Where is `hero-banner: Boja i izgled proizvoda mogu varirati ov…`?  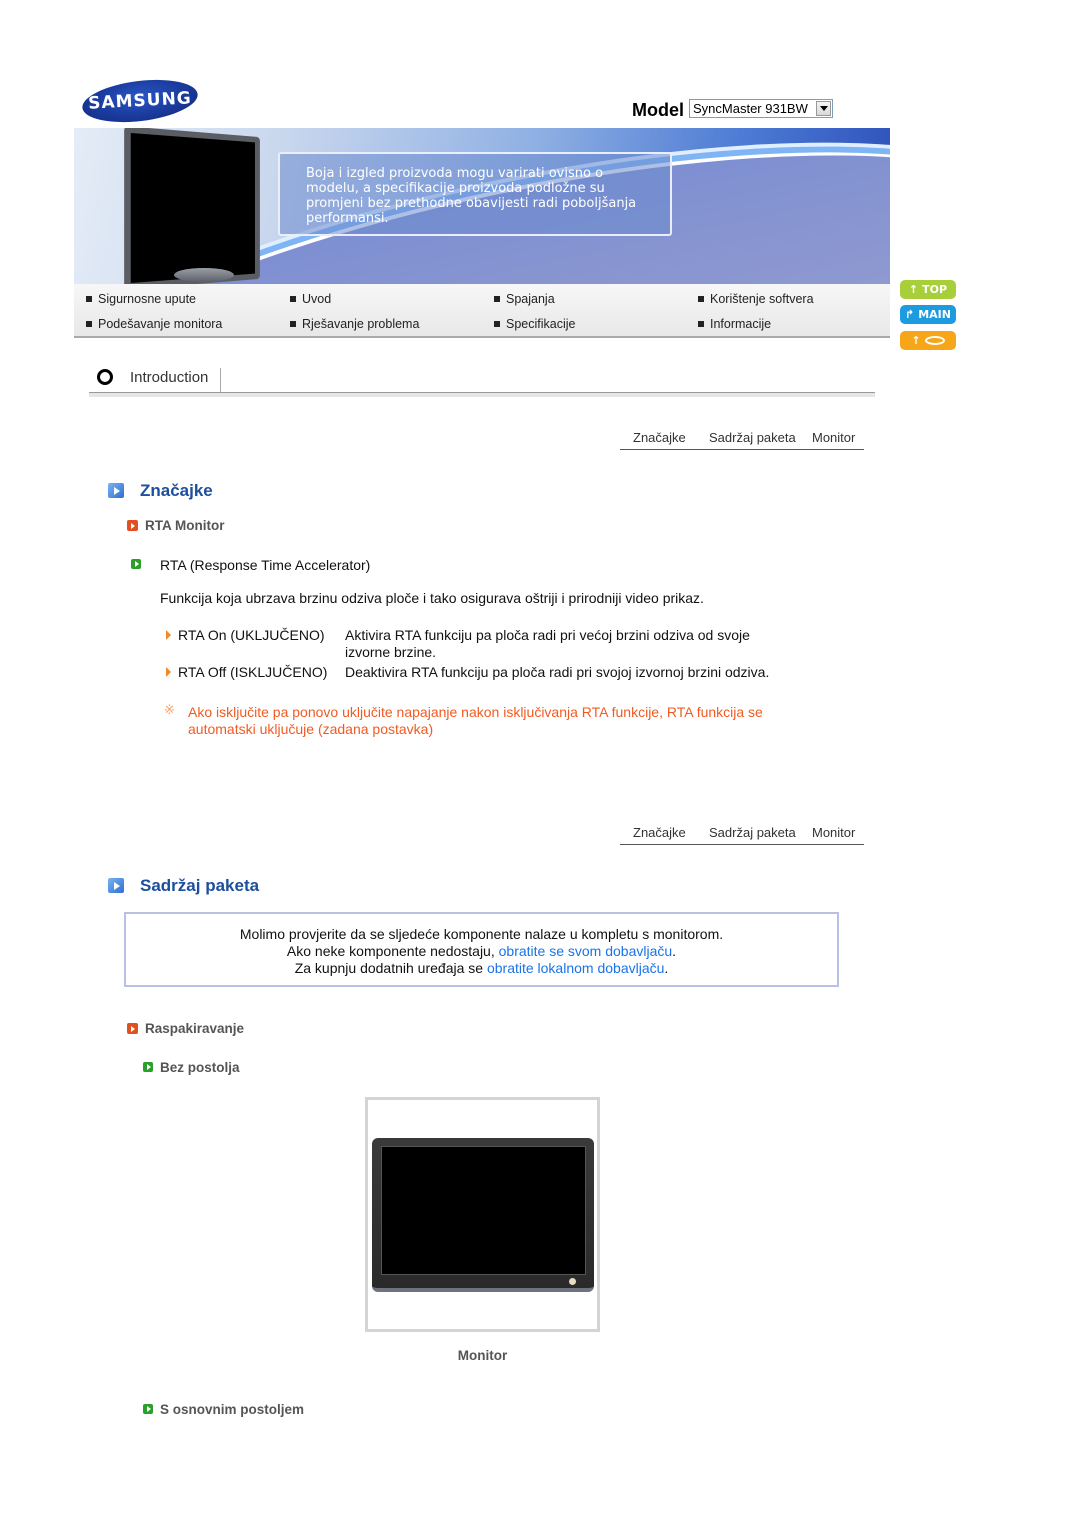 hero-banner: Boja i izgled proizvoda mogu varirati ov… is located at coordinates (482, 206).